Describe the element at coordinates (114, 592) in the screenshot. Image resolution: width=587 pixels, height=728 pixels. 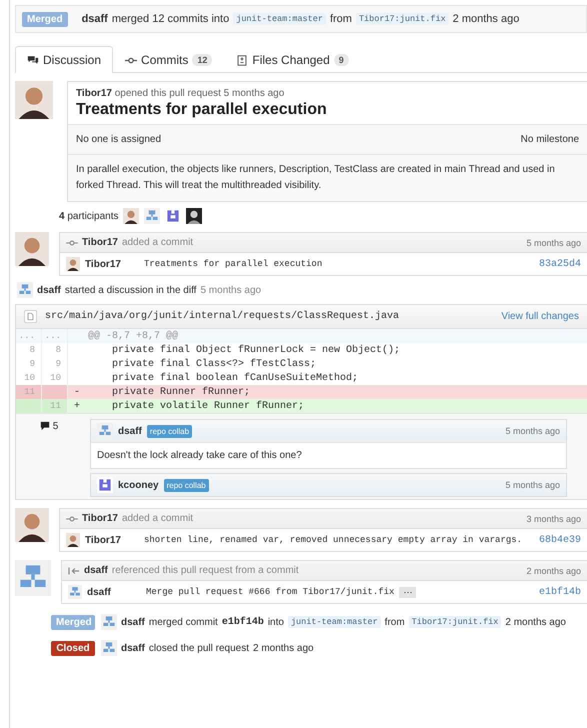
I see `commit-author: dsaff` at that location.